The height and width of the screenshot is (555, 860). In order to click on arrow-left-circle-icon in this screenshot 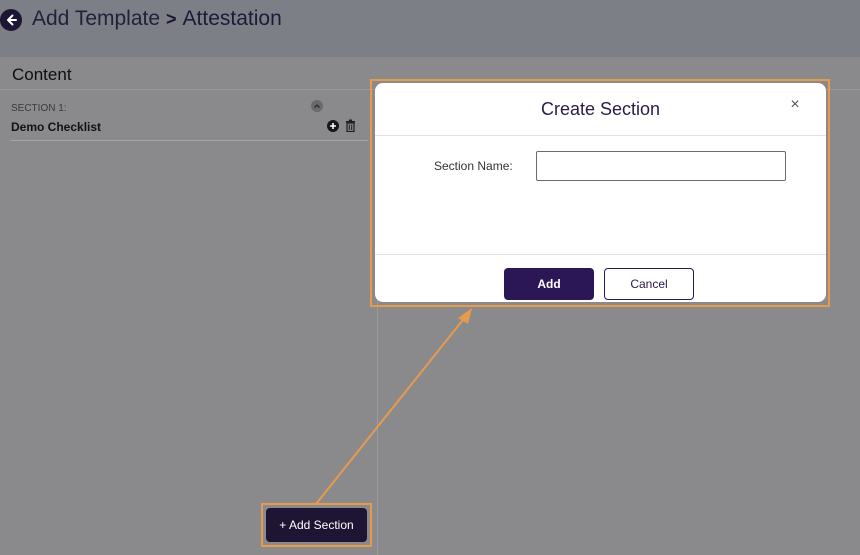, I will do `click(12, 20)`.